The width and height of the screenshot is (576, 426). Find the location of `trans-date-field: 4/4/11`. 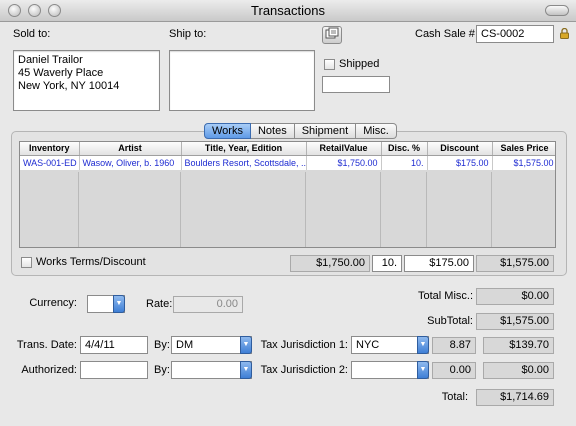

trans-date-field: 4/4/11 is located at coordinates (114, 345).